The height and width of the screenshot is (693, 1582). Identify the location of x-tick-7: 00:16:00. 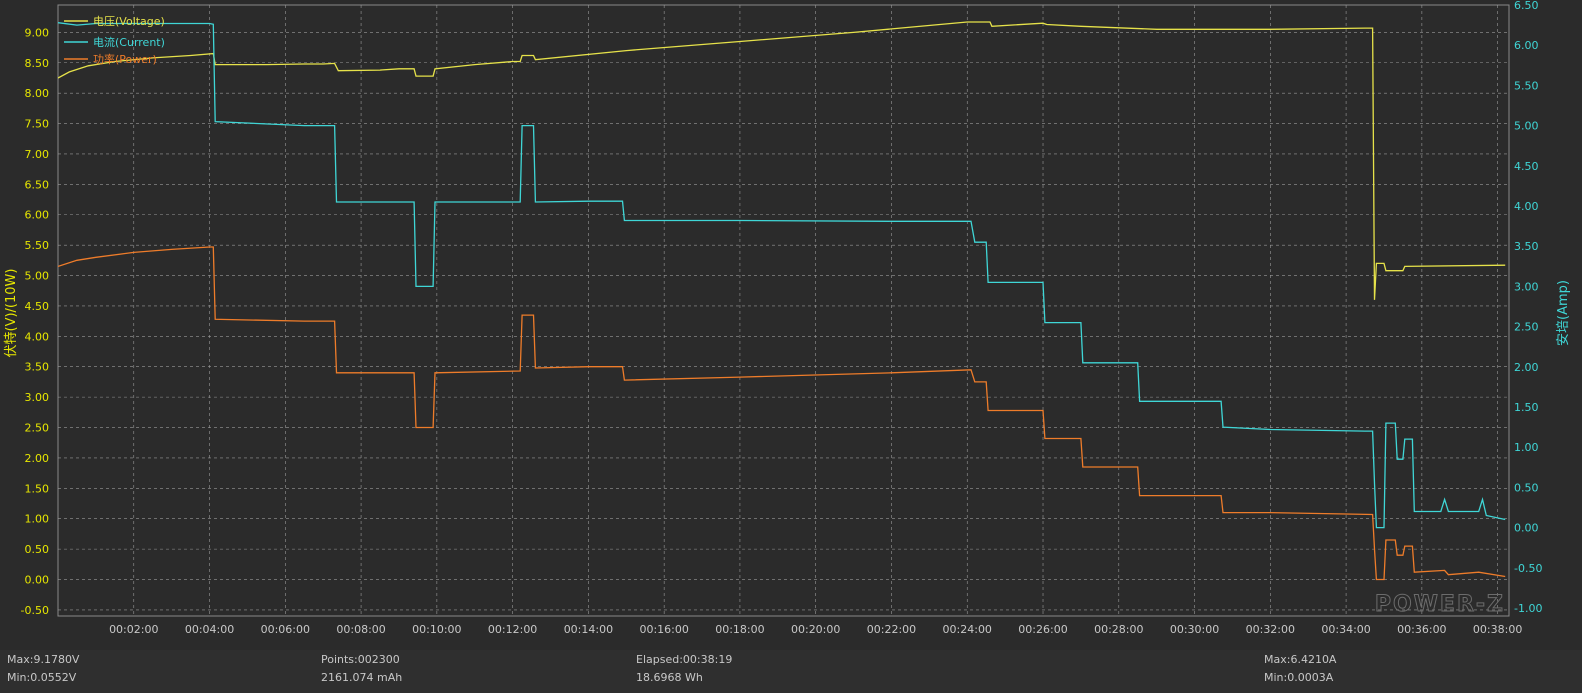
(663, 629).